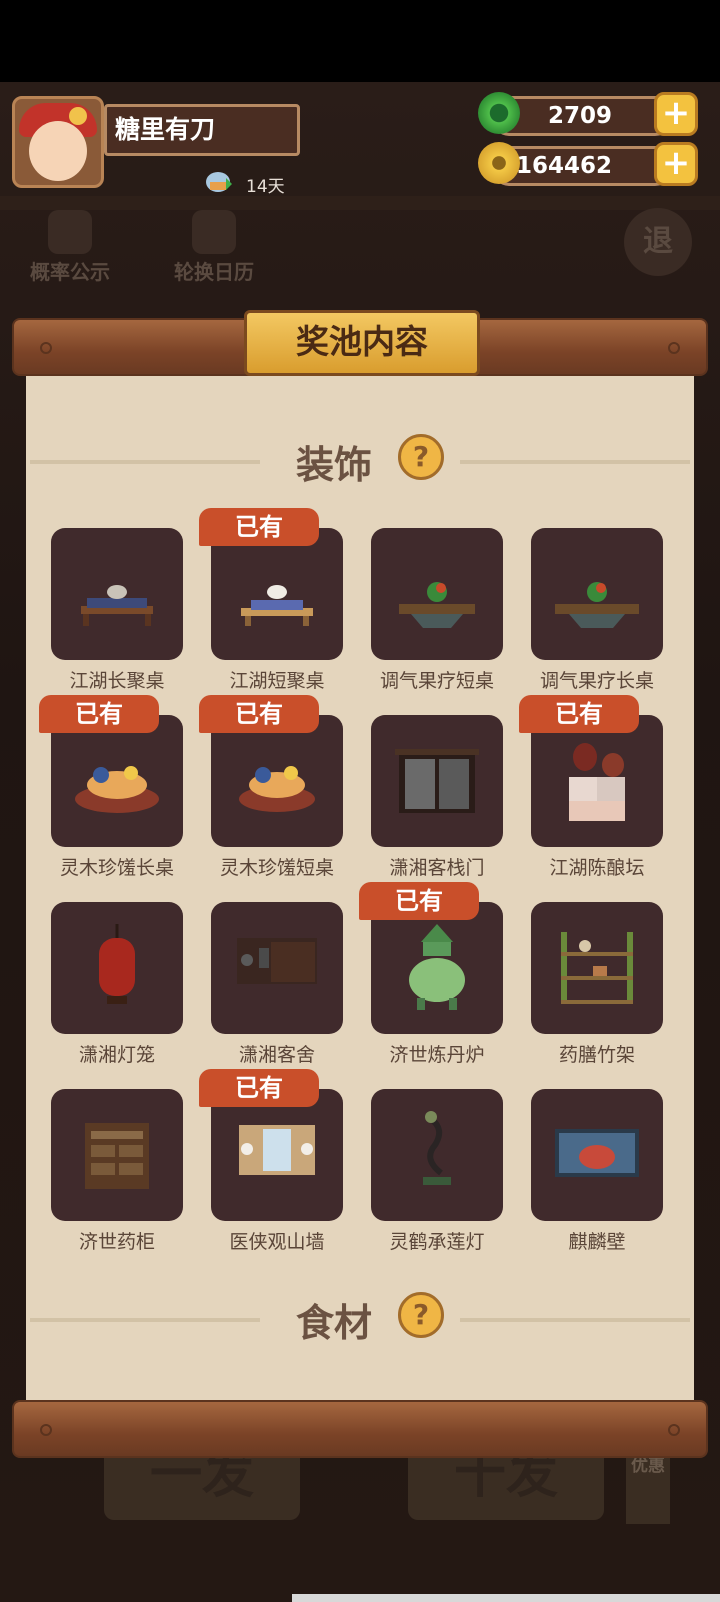 The image size is (720, 1602). I want to click on calendar-label: 轮换日历, so click(214, 272).